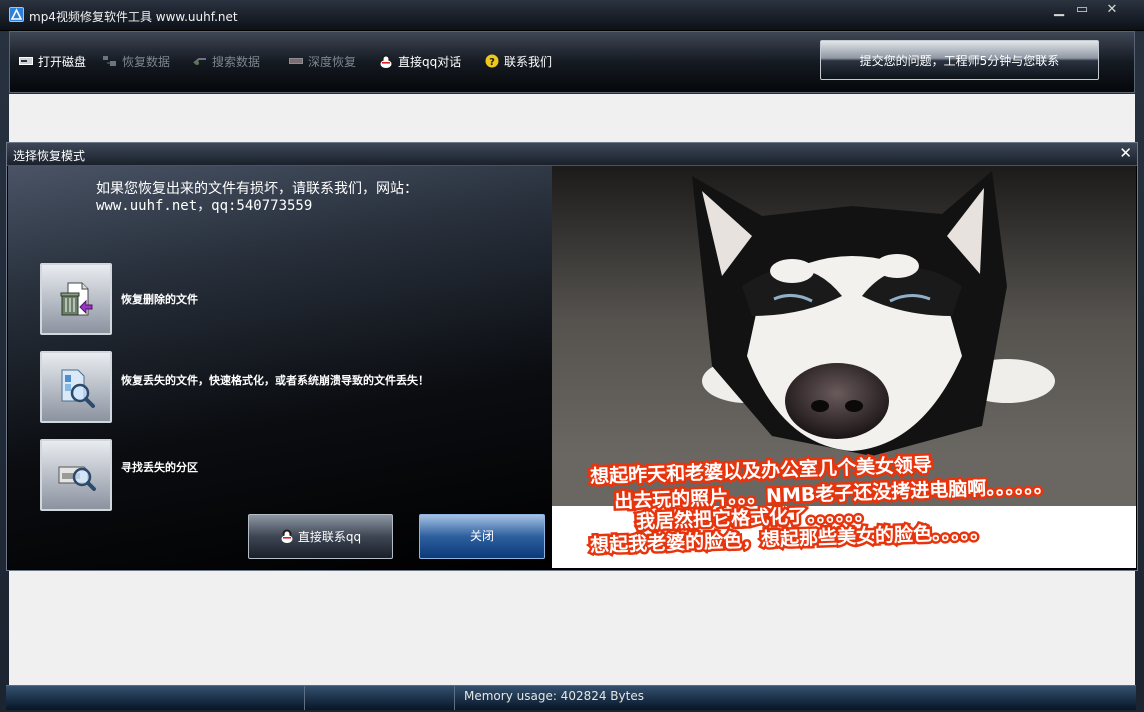  Describe the element at coordinates (16, 14) in the screenshot. I see `app-logo-icon` at that location.